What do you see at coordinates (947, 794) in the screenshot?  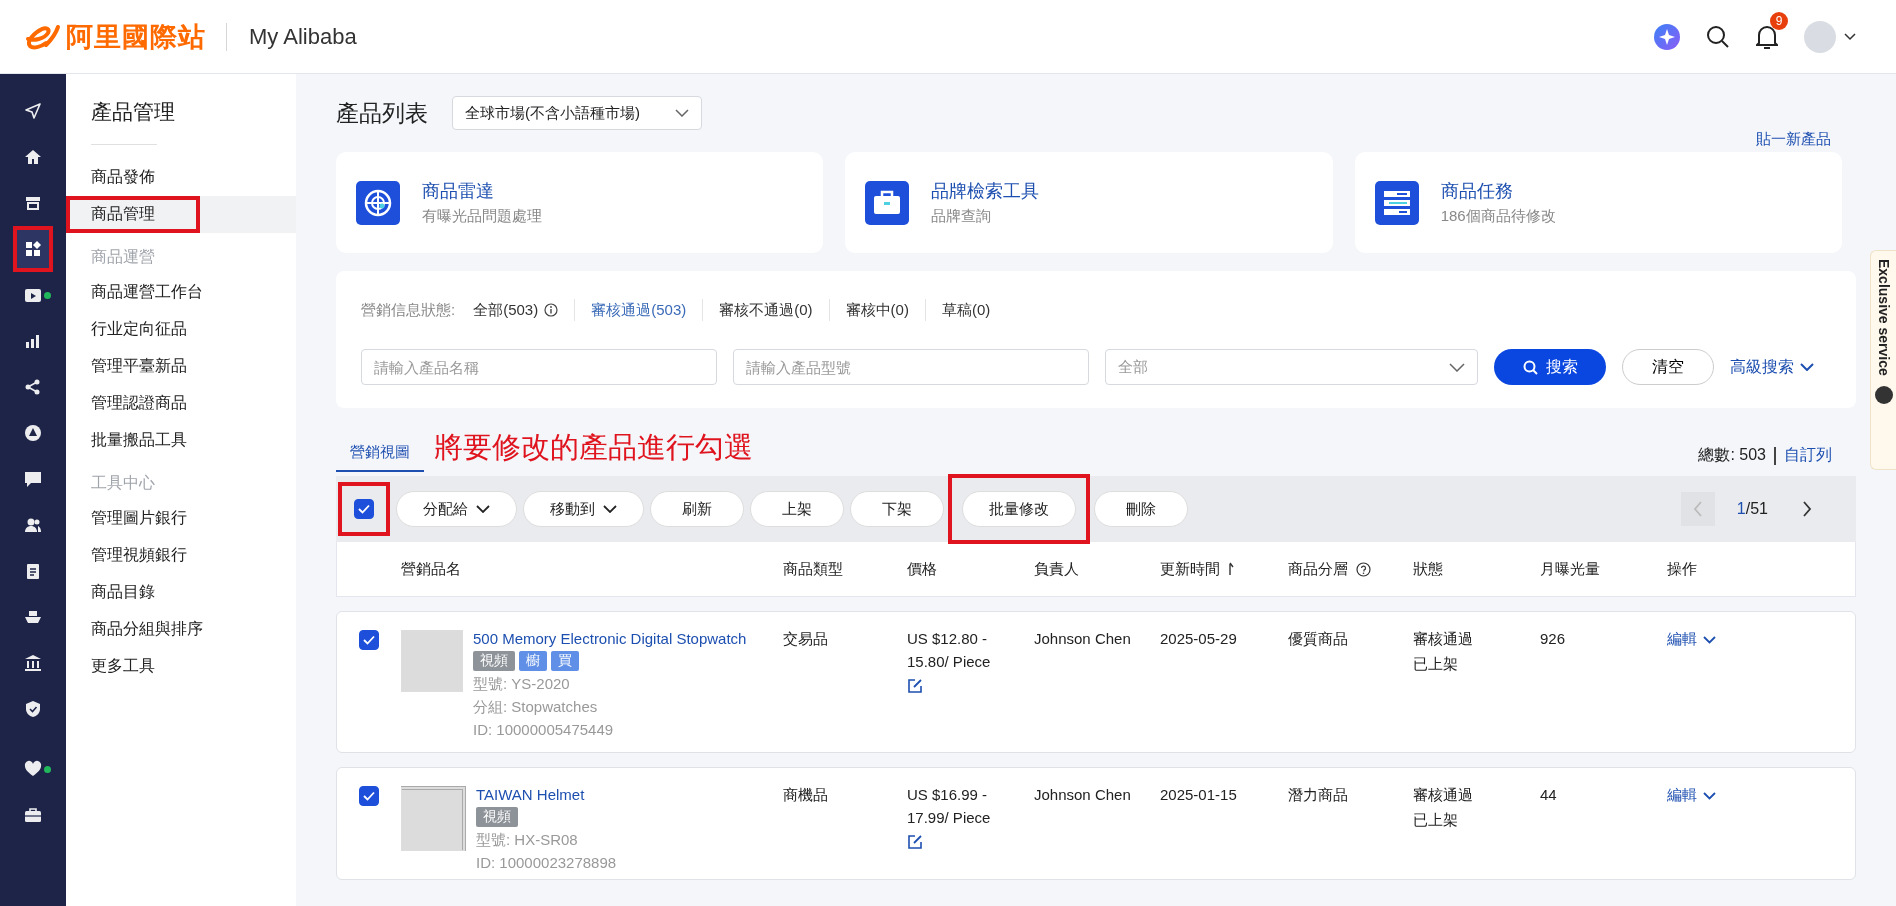 I see `price-text: US $16.99 -` at bounding box center [947, 794].